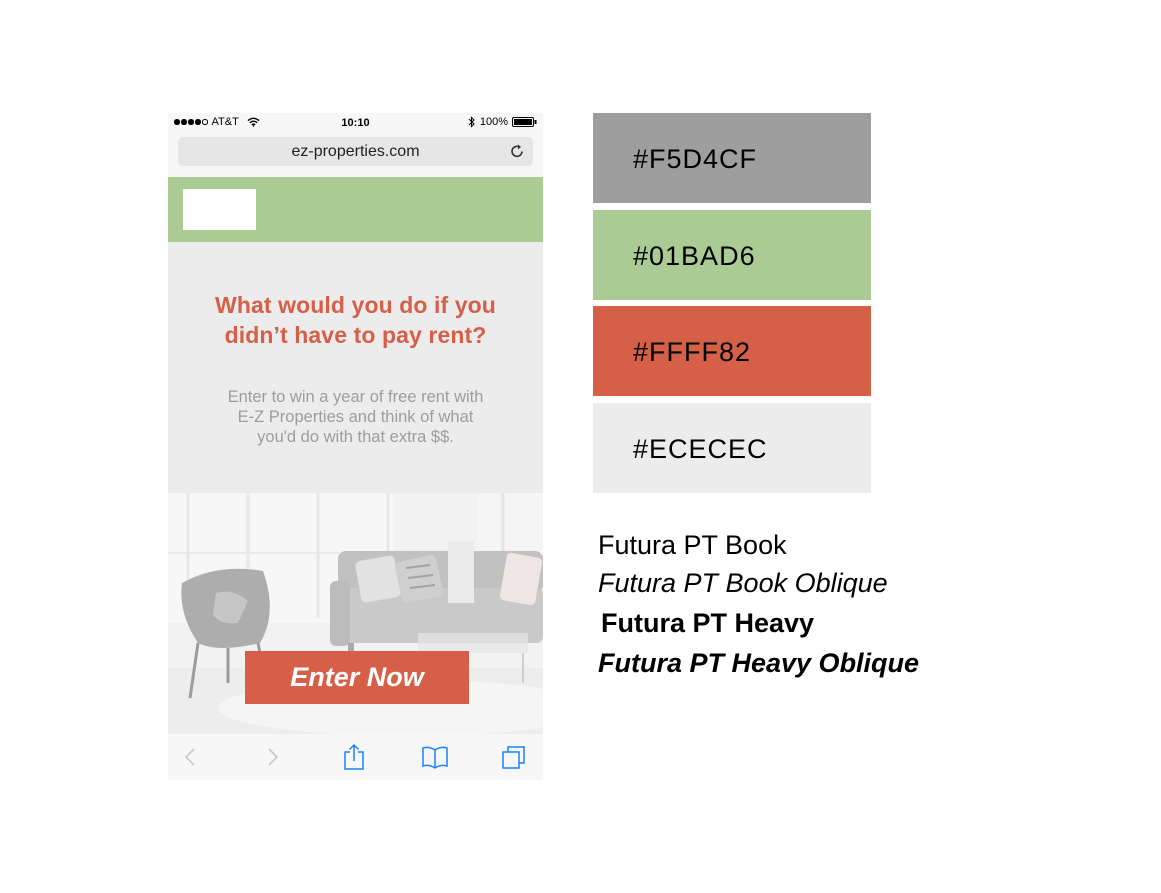 Image resolution: width=1161 pixels, height=893 pixels. Describe the element at coordinates (357, 677) in the screenshot. I see `enter-now-button: Enter Now` at that location.